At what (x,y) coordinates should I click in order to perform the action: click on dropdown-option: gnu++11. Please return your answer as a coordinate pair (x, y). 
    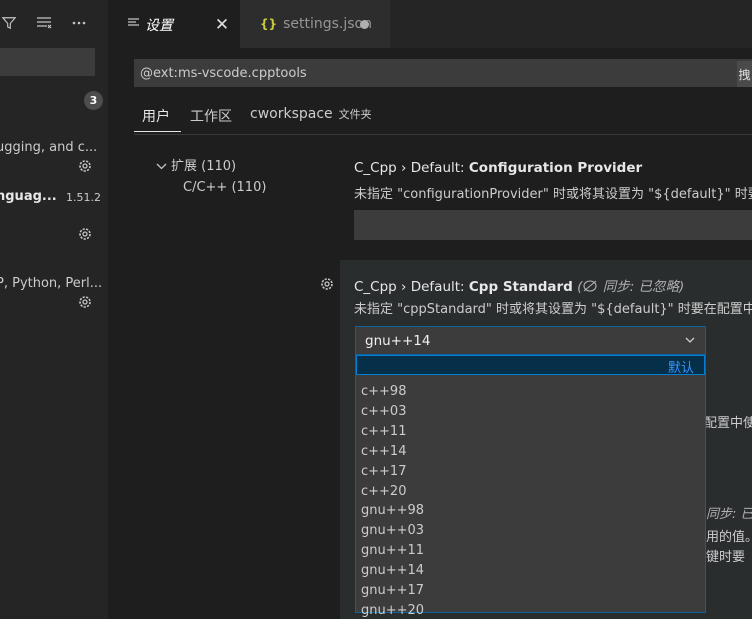
    Looking at the image, I should click on (392, 551).